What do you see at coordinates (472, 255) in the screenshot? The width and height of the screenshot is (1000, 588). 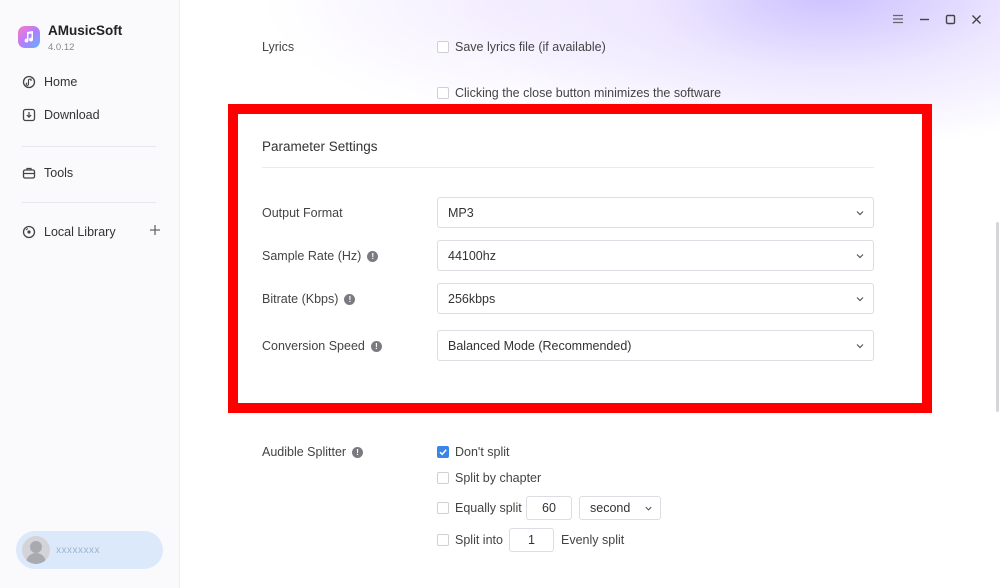 I see `sample-rate-value: 44100hz` at bounding box center [472, 255].